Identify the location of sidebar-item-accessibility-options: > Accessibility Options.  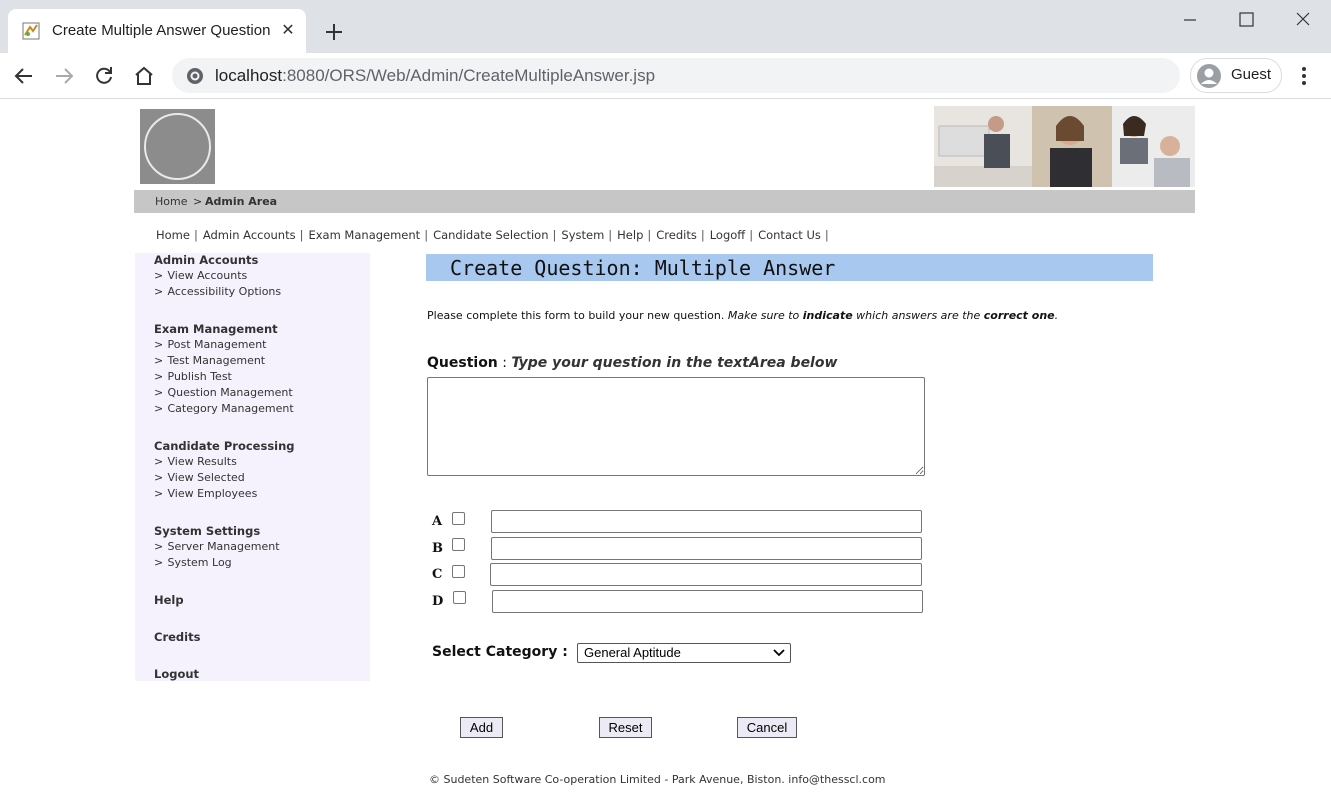
(217, 291).